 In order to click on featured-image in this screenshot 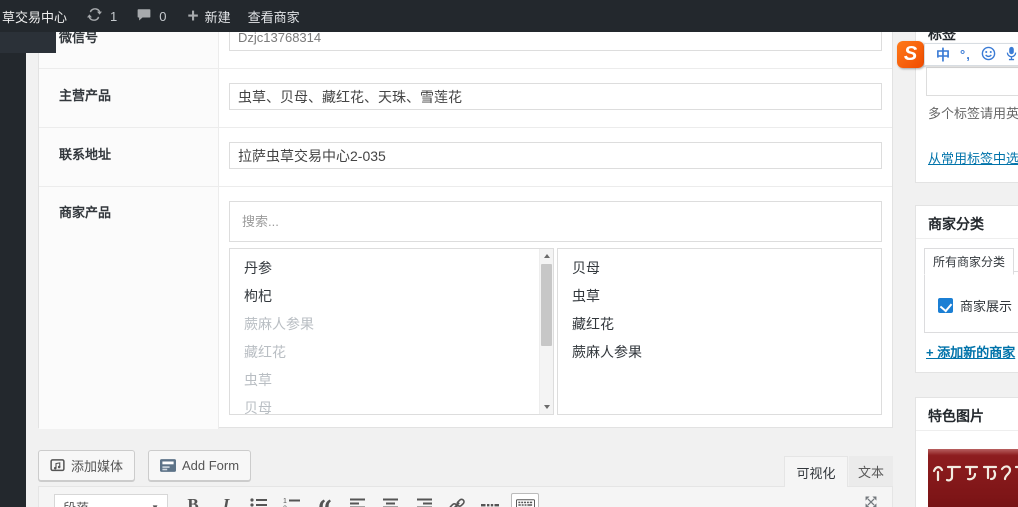, I will do `click(973, 478)`.